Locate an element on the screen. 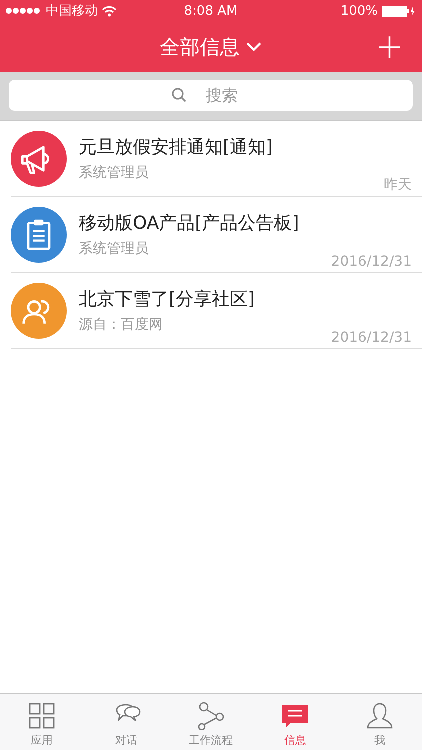 This screenshot has height=750, width=422. page-title: 全部信息 is located at coordinates (200, 47).